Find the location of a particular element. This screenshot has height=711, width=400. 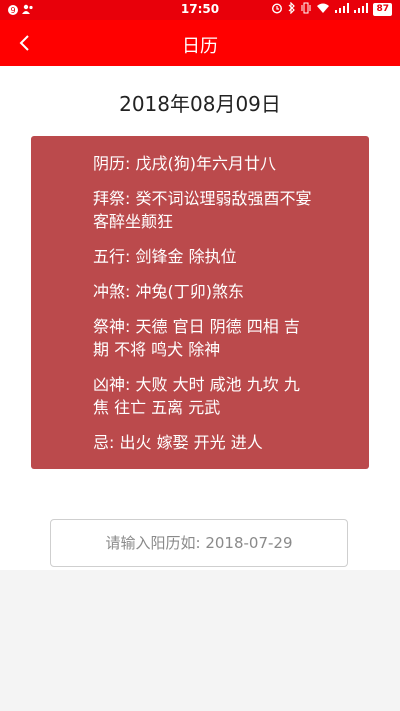

page-title: 日历 is located at coordinates (200, 46).